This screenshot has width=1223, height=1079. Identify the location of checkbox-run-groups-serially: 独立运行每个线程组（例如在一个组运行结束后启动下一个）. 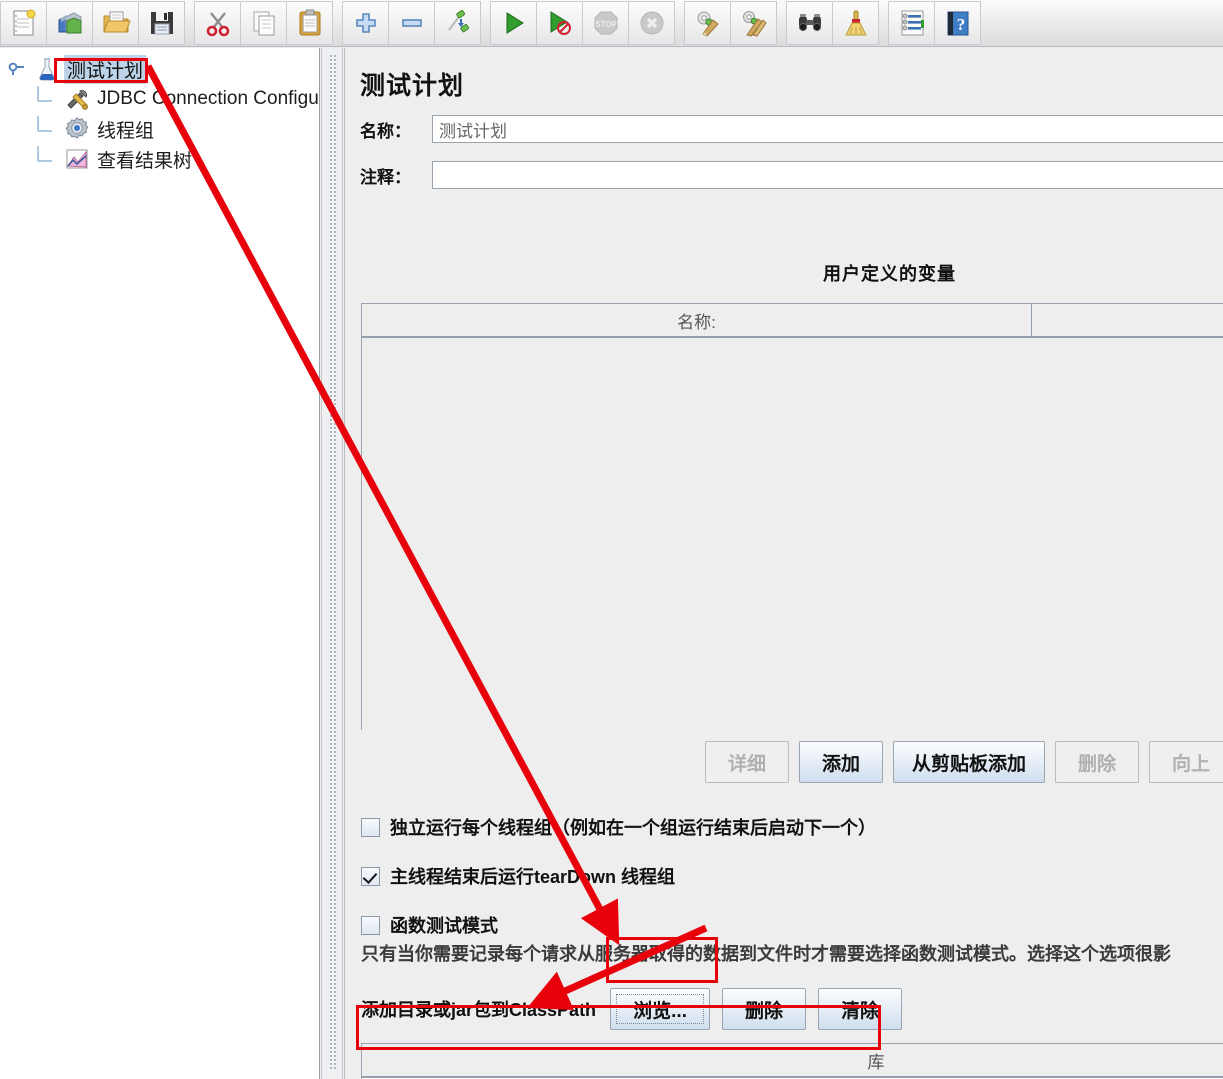
(618, 827).